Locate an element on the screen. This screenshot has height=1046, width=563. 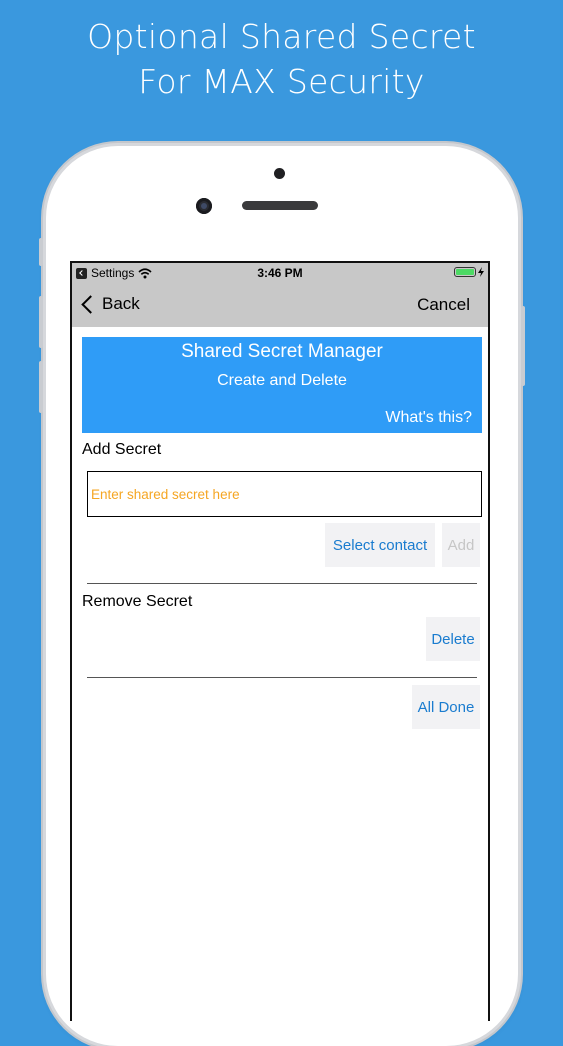
mute-switch is located at coordinates (41, 252).